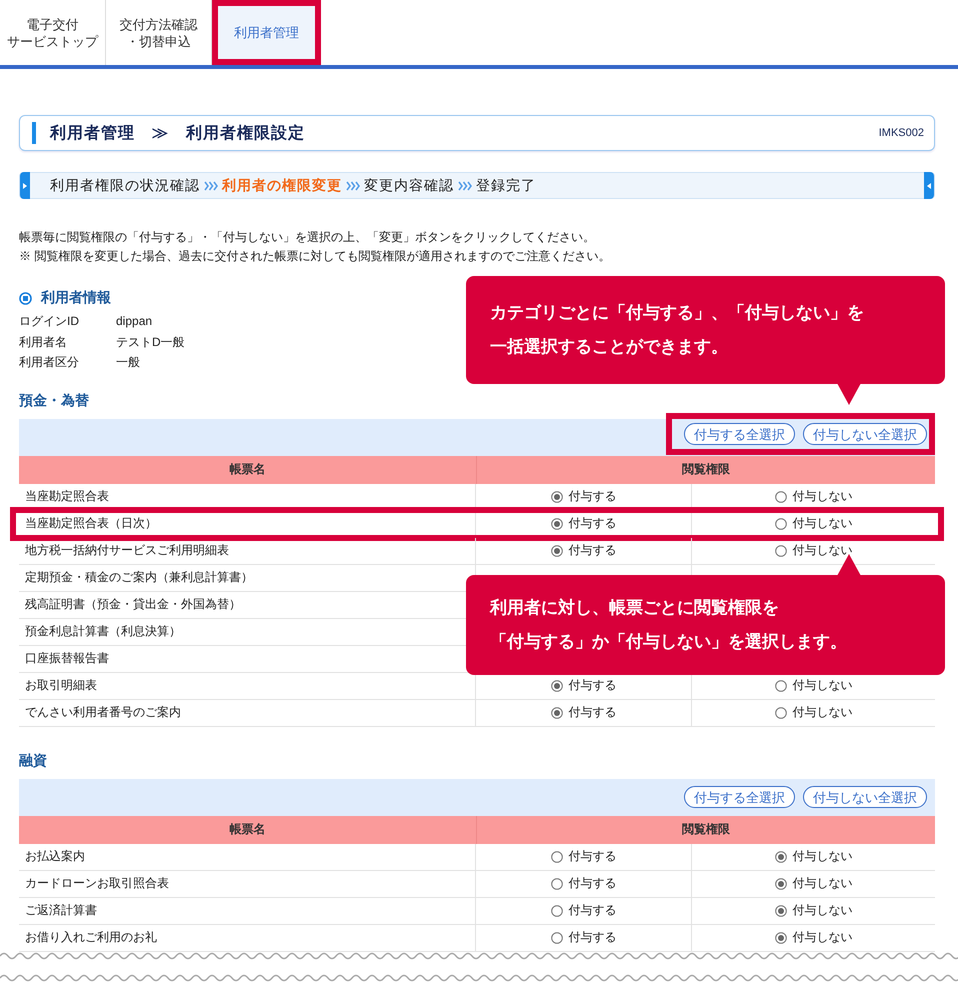 This screenshot has width=958, height=993. Describe the element at coordinates (49, 362) in the screenshot. I see `field-label: 利用者区分` at that location.